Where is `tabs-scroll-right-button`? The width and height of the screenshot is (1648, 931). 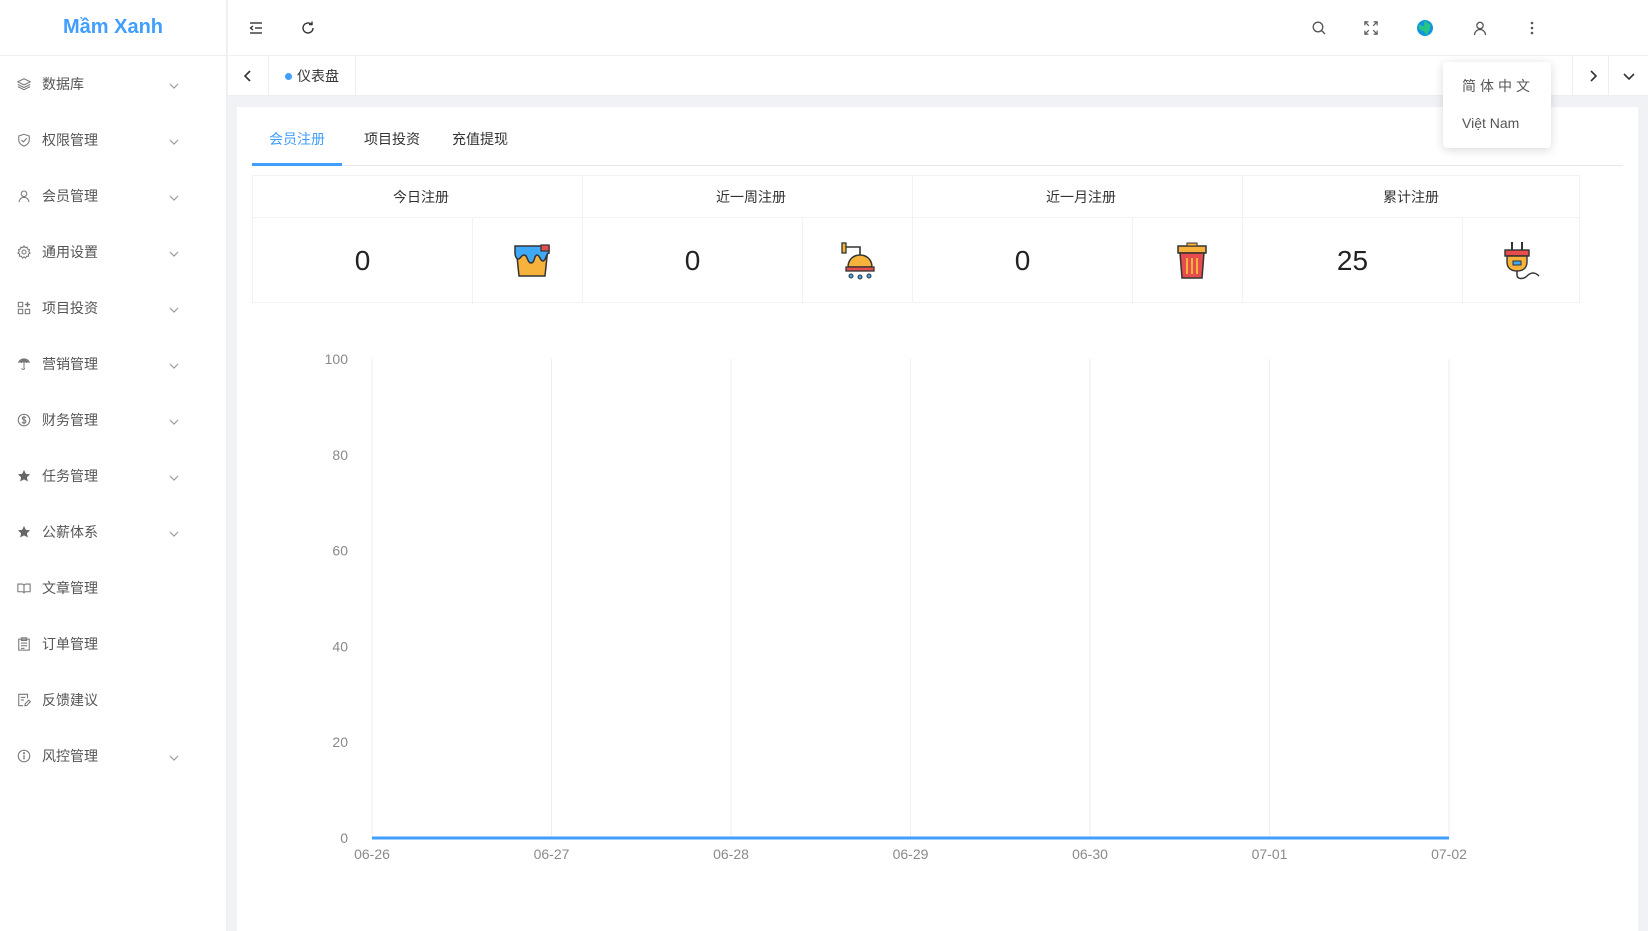
tabs-scroll-right-button is located at coordinates (1592, 76).